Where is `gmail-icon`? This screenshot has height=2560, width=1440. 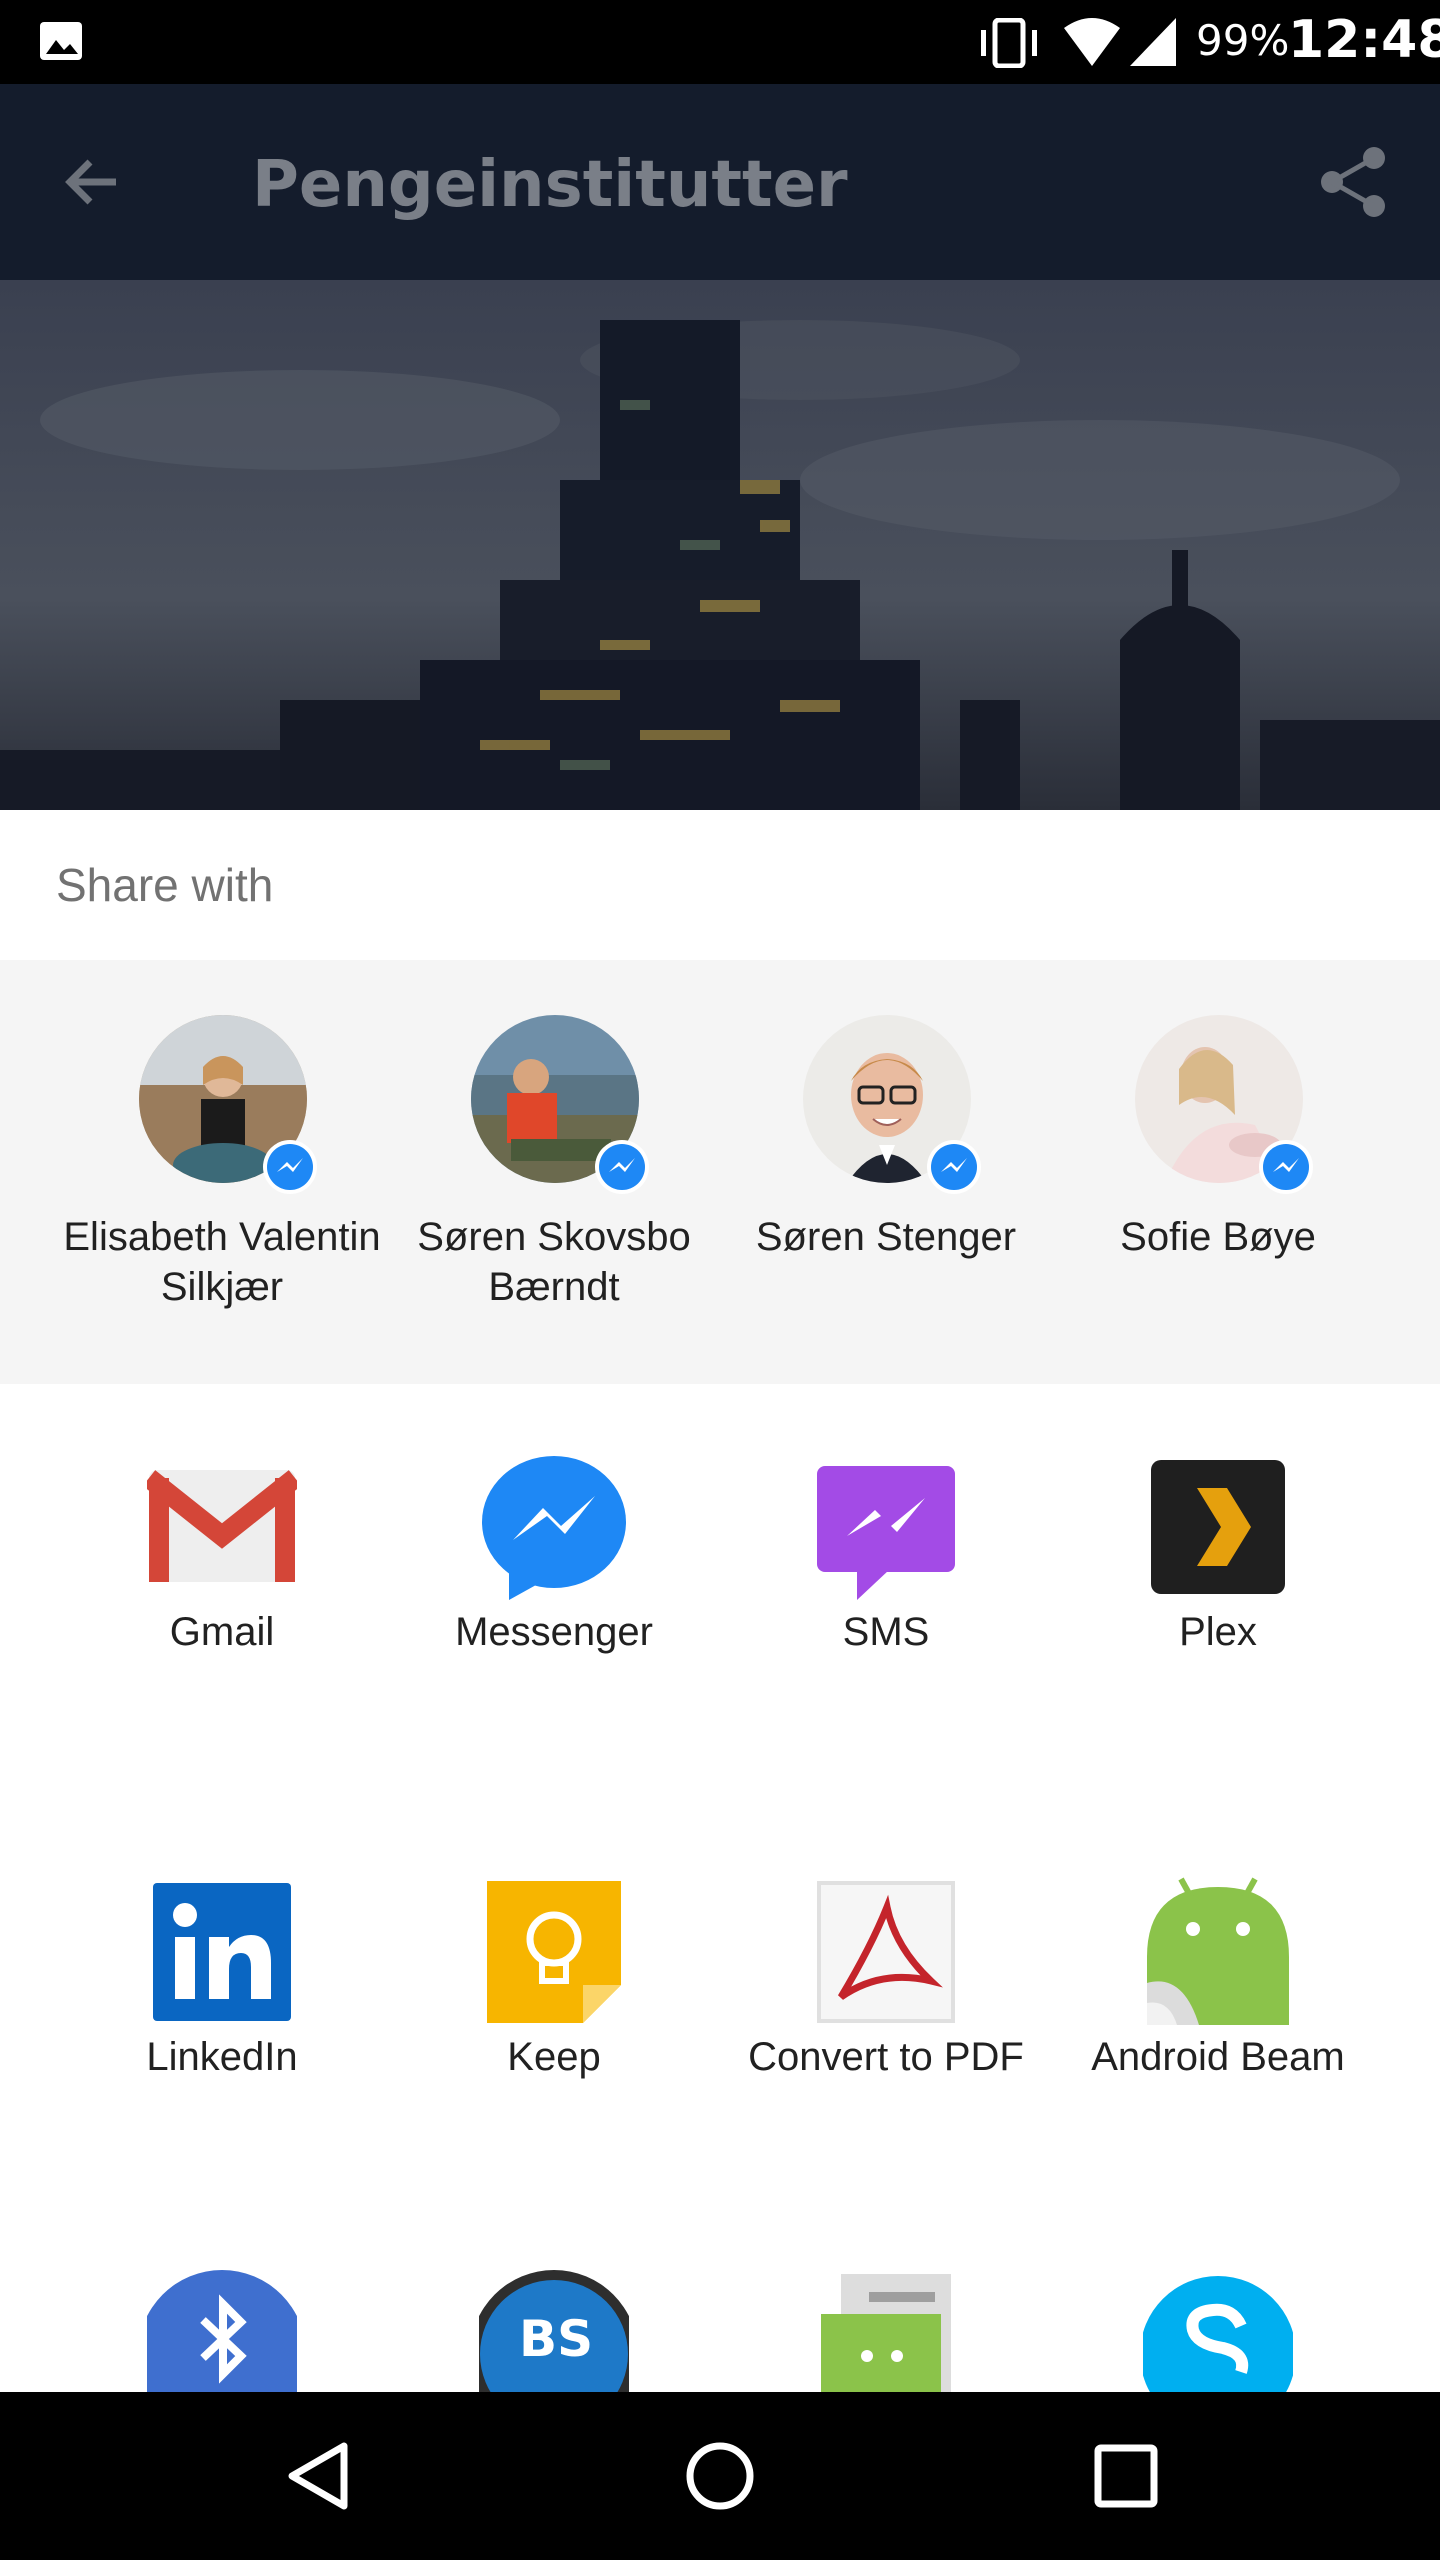
gmail-icon is located at coordinates (222, 1526).